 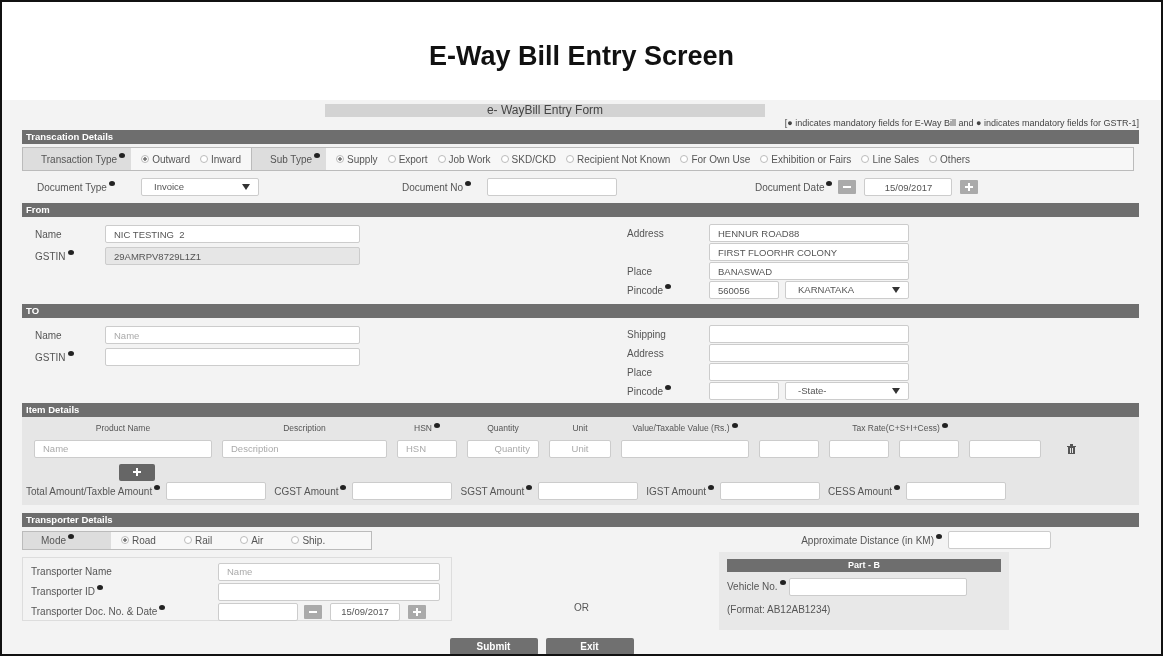 I want to click on radio-label: For Own Use, so click(x=721, y=159).